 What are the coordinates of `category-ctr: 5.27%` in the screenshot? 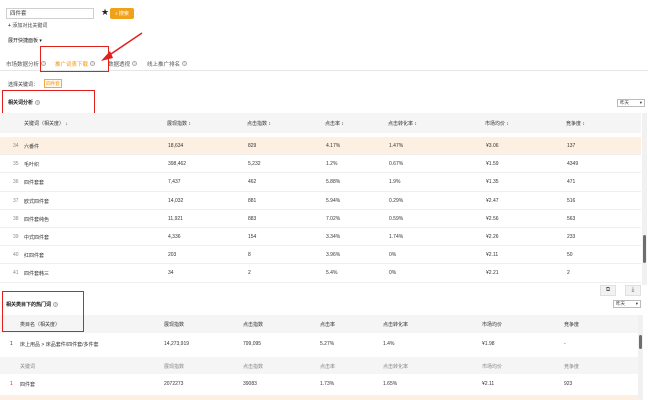 It's located at (327, 344).